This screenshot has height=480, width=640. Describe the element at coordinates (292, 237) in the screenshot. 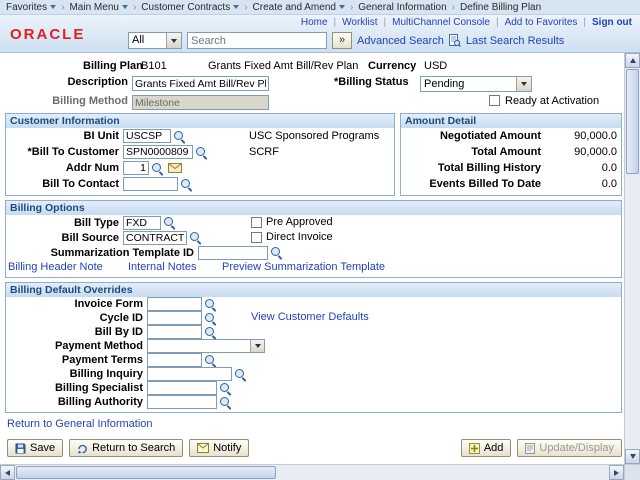

I see `direct-invoice-option: Direct Invoice` at that location.